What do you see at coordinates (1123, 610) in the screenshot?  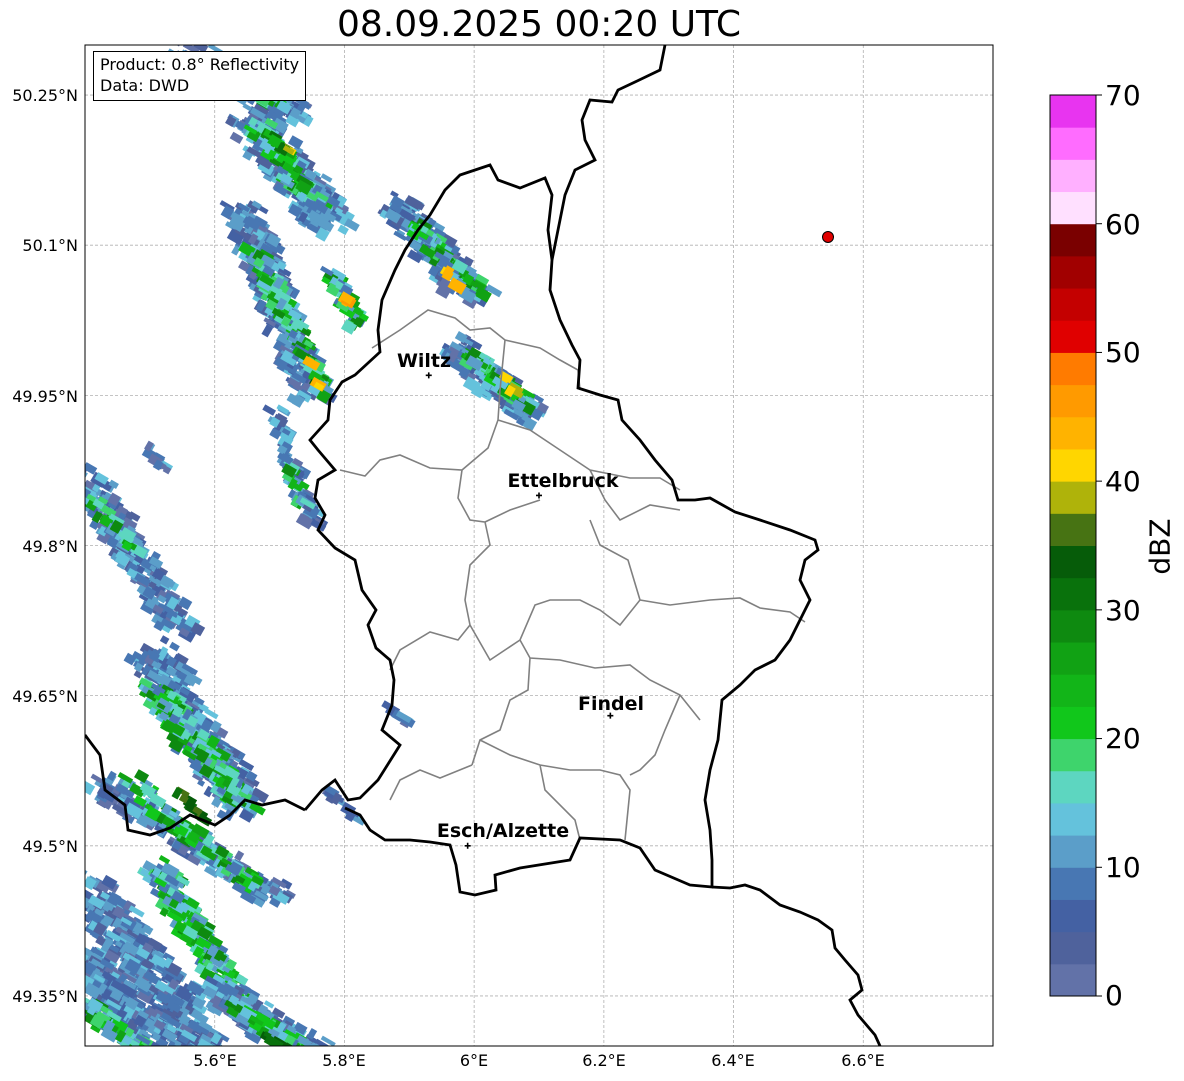 I see `colorbar-tick: 30` at bounding box center [1123, 610].